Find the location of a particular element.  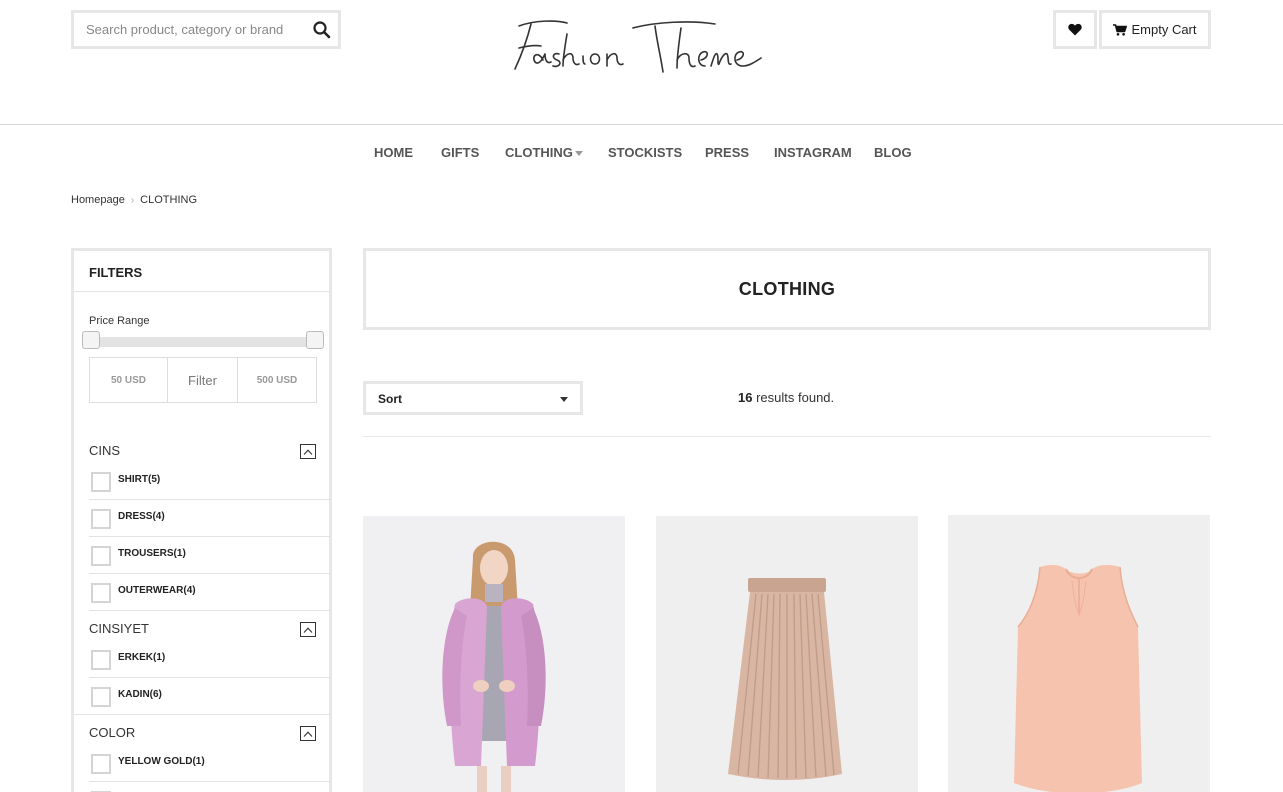

nav-item-gifts: GIFTS is located at coordinates (460, 152).